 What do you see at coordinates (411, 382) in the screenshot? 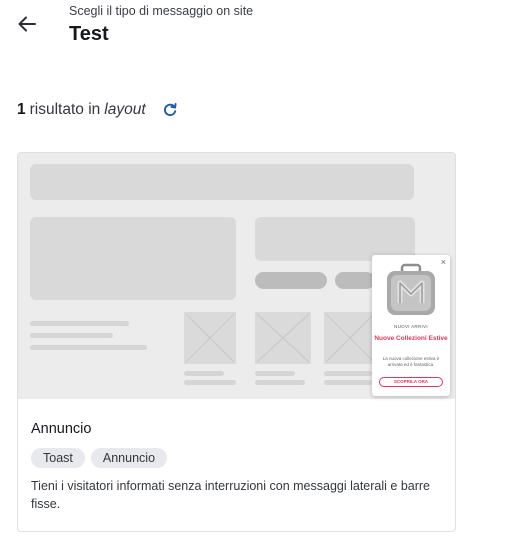
I see `toast-cta-button: SCOPRILA ORA` at bounding box center [411, 382].